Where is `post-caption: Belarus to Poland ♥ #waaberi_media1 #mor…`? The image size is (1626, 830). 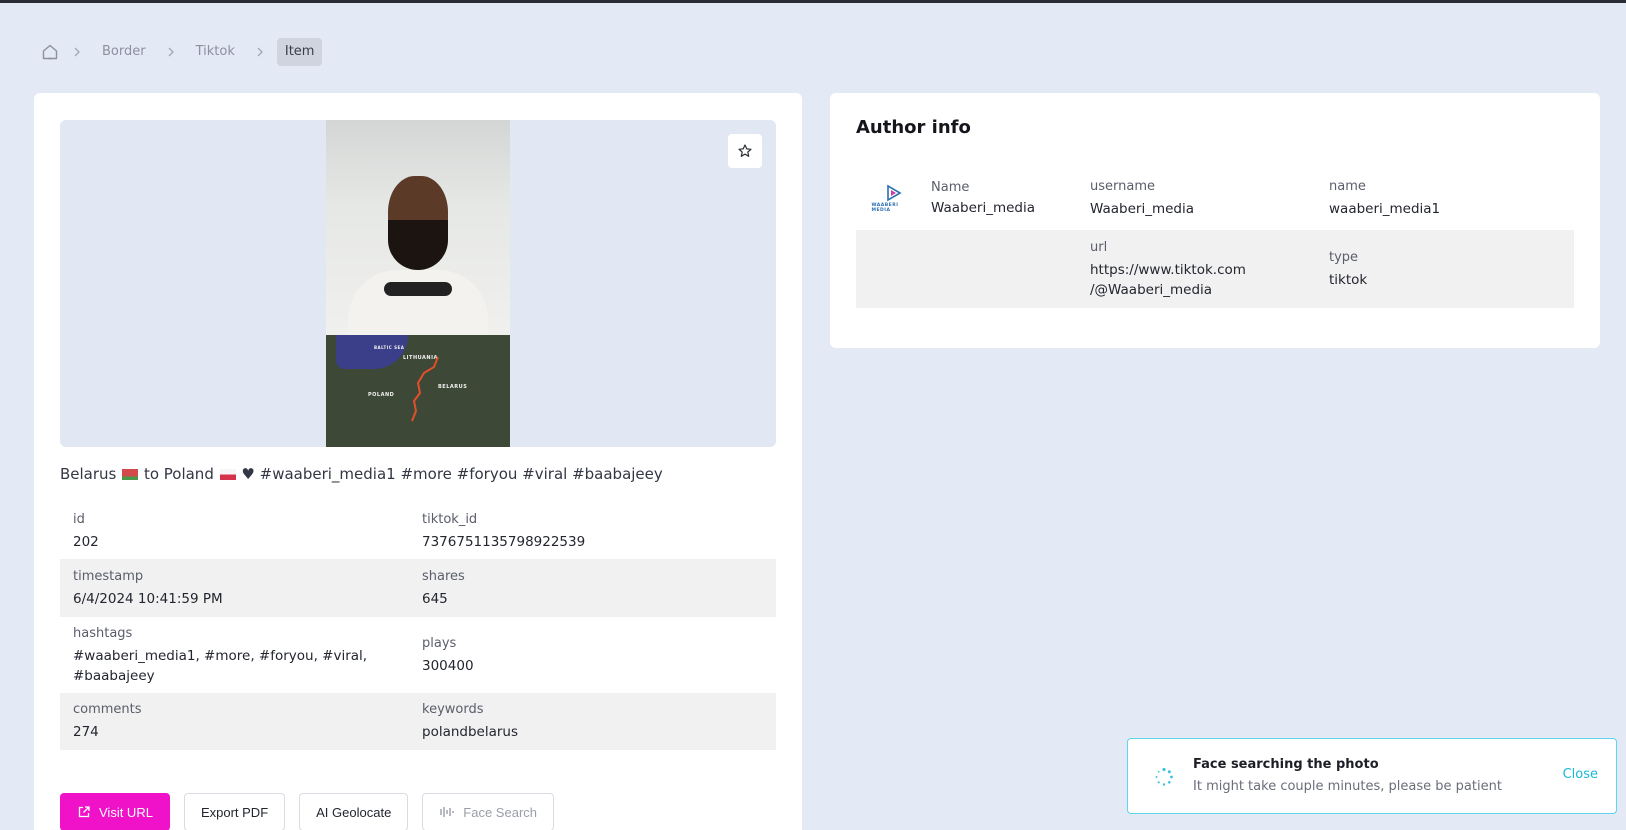
post-caption: Belarus to Poland ♥ #waaberi_media1 #mor… is located at coordinates (361, 474).